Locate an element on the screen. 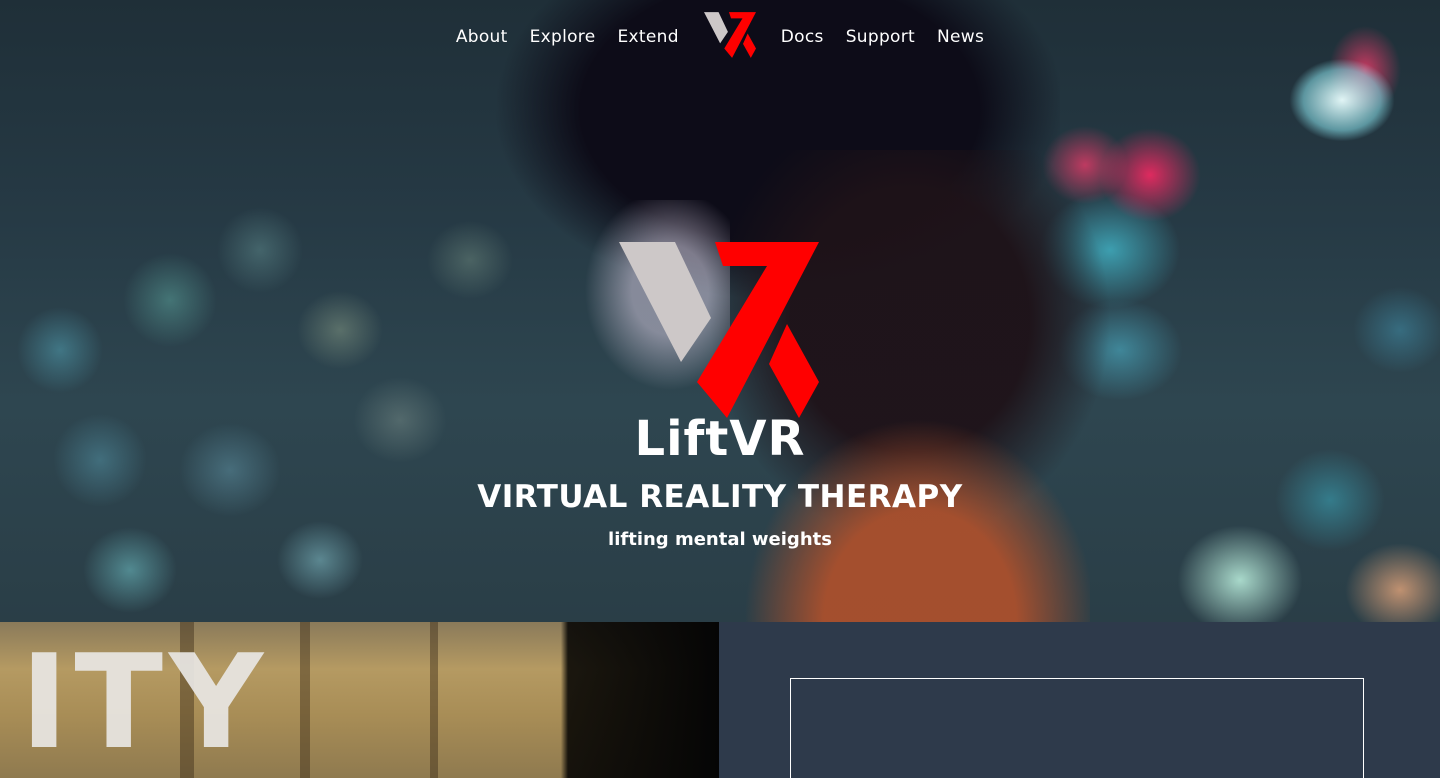 The height and width of the screenshot is (778, 1440). nav-link-news: News is located at coordinates (960, 37).